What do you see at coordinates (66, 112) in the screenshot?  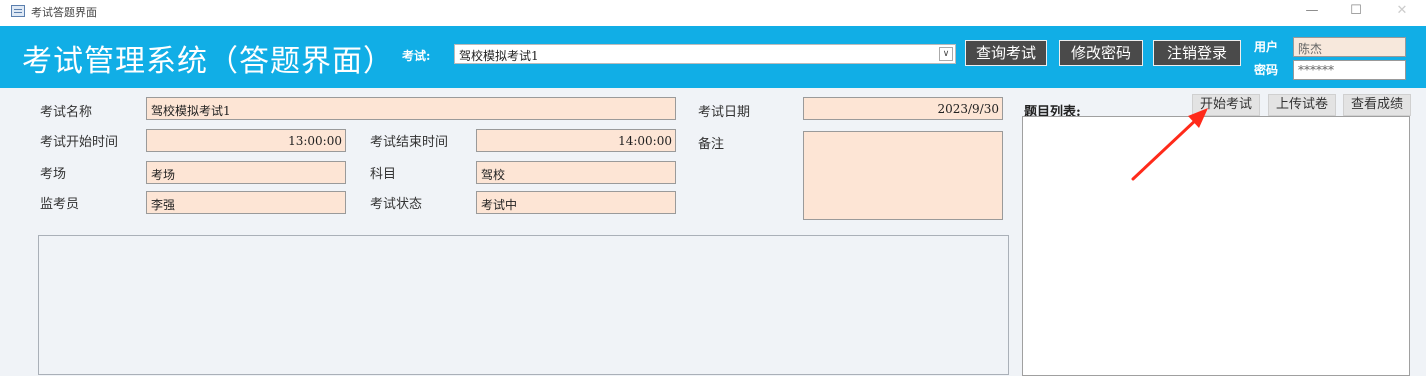 I see `exam-name-label: 考试名称` at bounding box center [66, 112].